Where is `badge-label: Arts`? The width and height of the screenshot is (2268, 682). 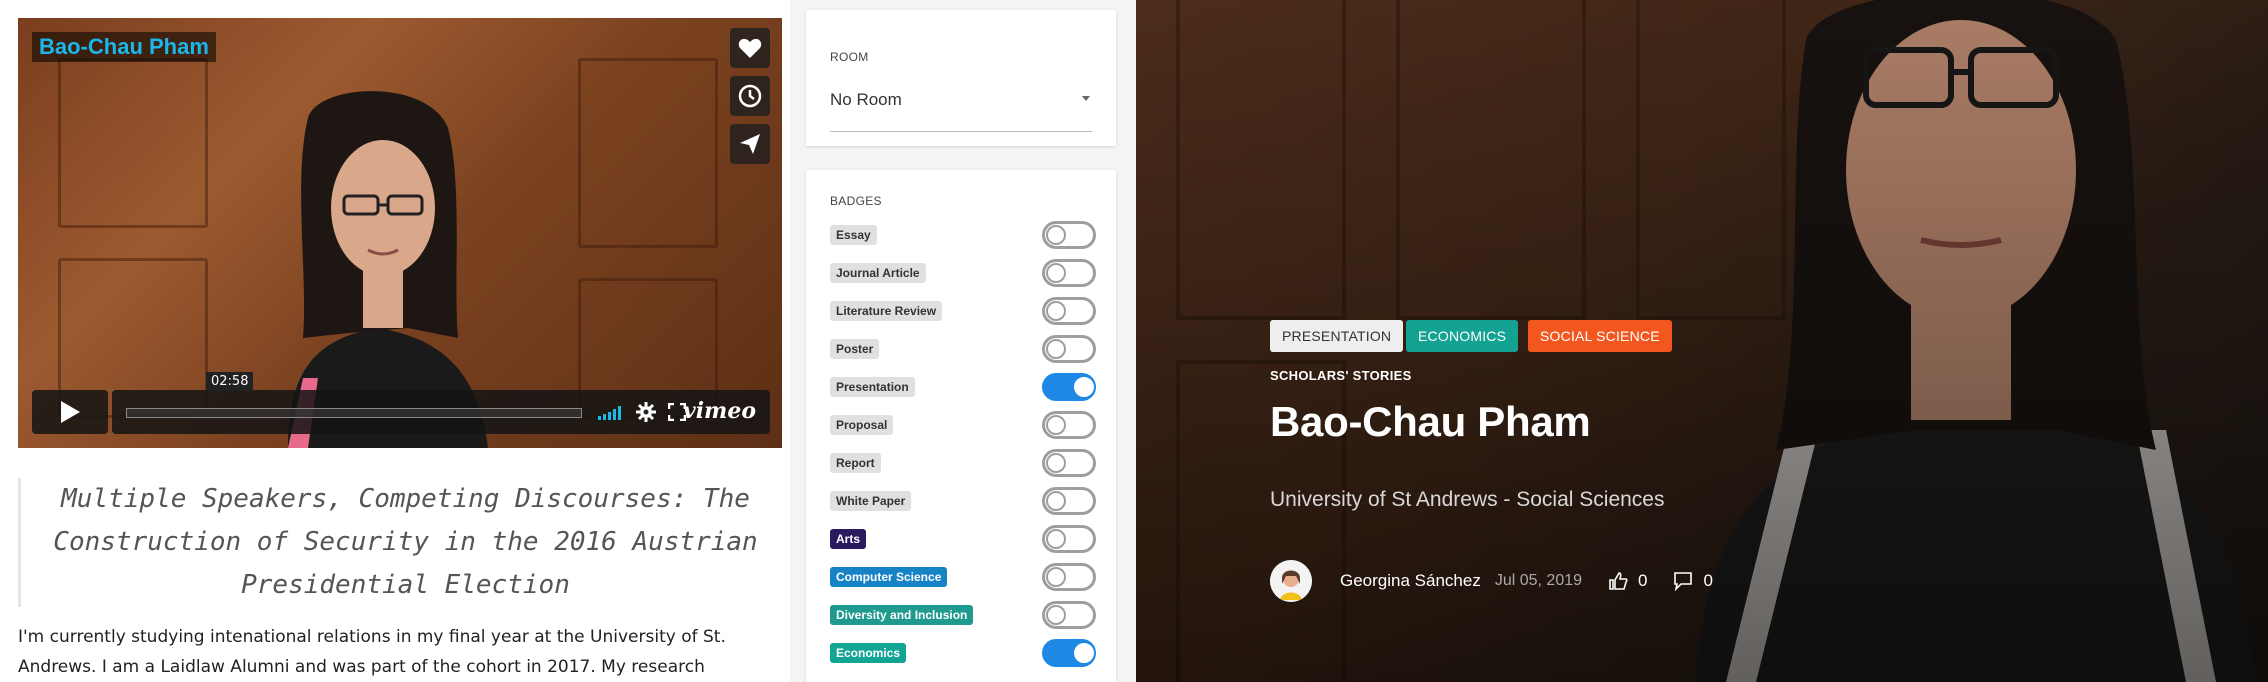 badge-label: Arts is located at coordinates (848, 539).